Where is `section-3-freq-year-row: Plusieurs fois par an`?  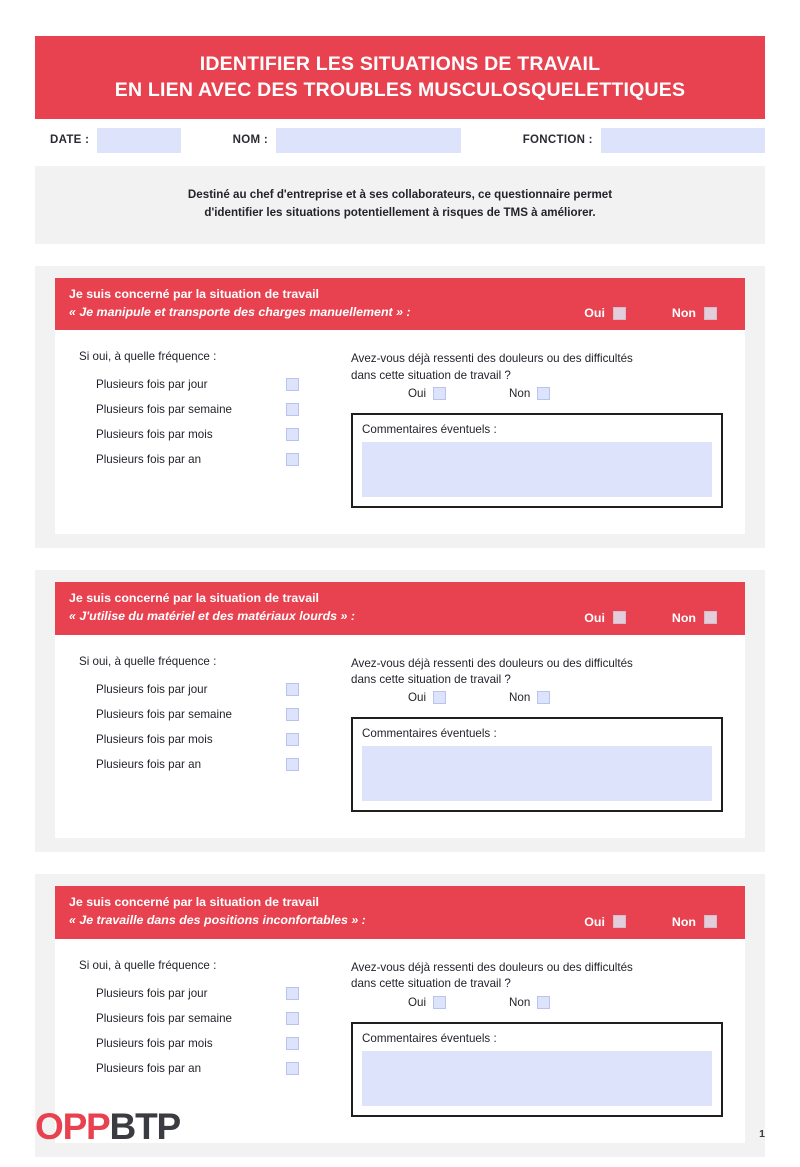
section-3-freq-year-row: Plusieurs fois par an is located at coordinates (215, 1068).